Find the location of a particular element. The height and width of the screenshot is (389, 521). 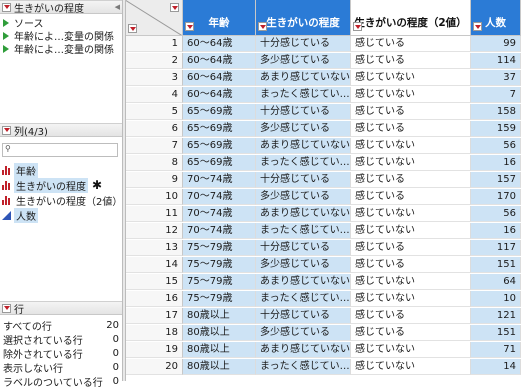

column-item: 人数 is located at coordinates (20, 215).